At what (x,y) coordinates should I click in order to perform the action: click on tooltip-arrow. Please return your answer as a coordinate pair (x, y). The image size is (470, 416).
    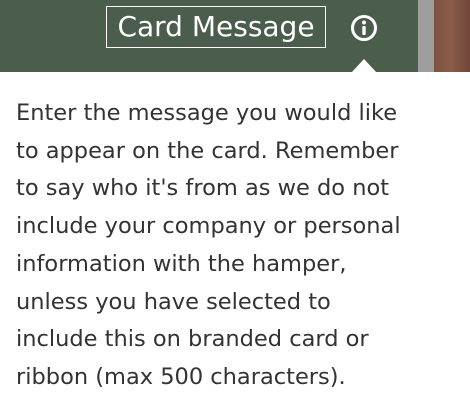
    Looking at the image, I should click on (364, 66).